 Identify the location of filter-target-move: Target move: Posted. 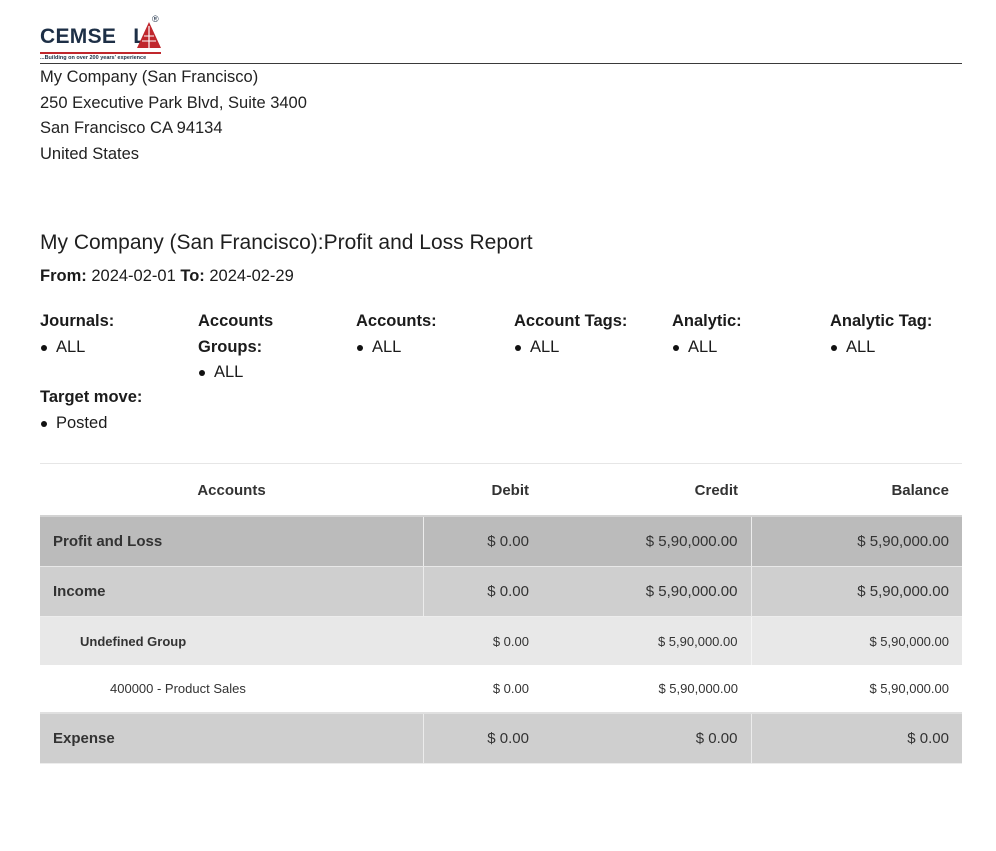
(91, 410).